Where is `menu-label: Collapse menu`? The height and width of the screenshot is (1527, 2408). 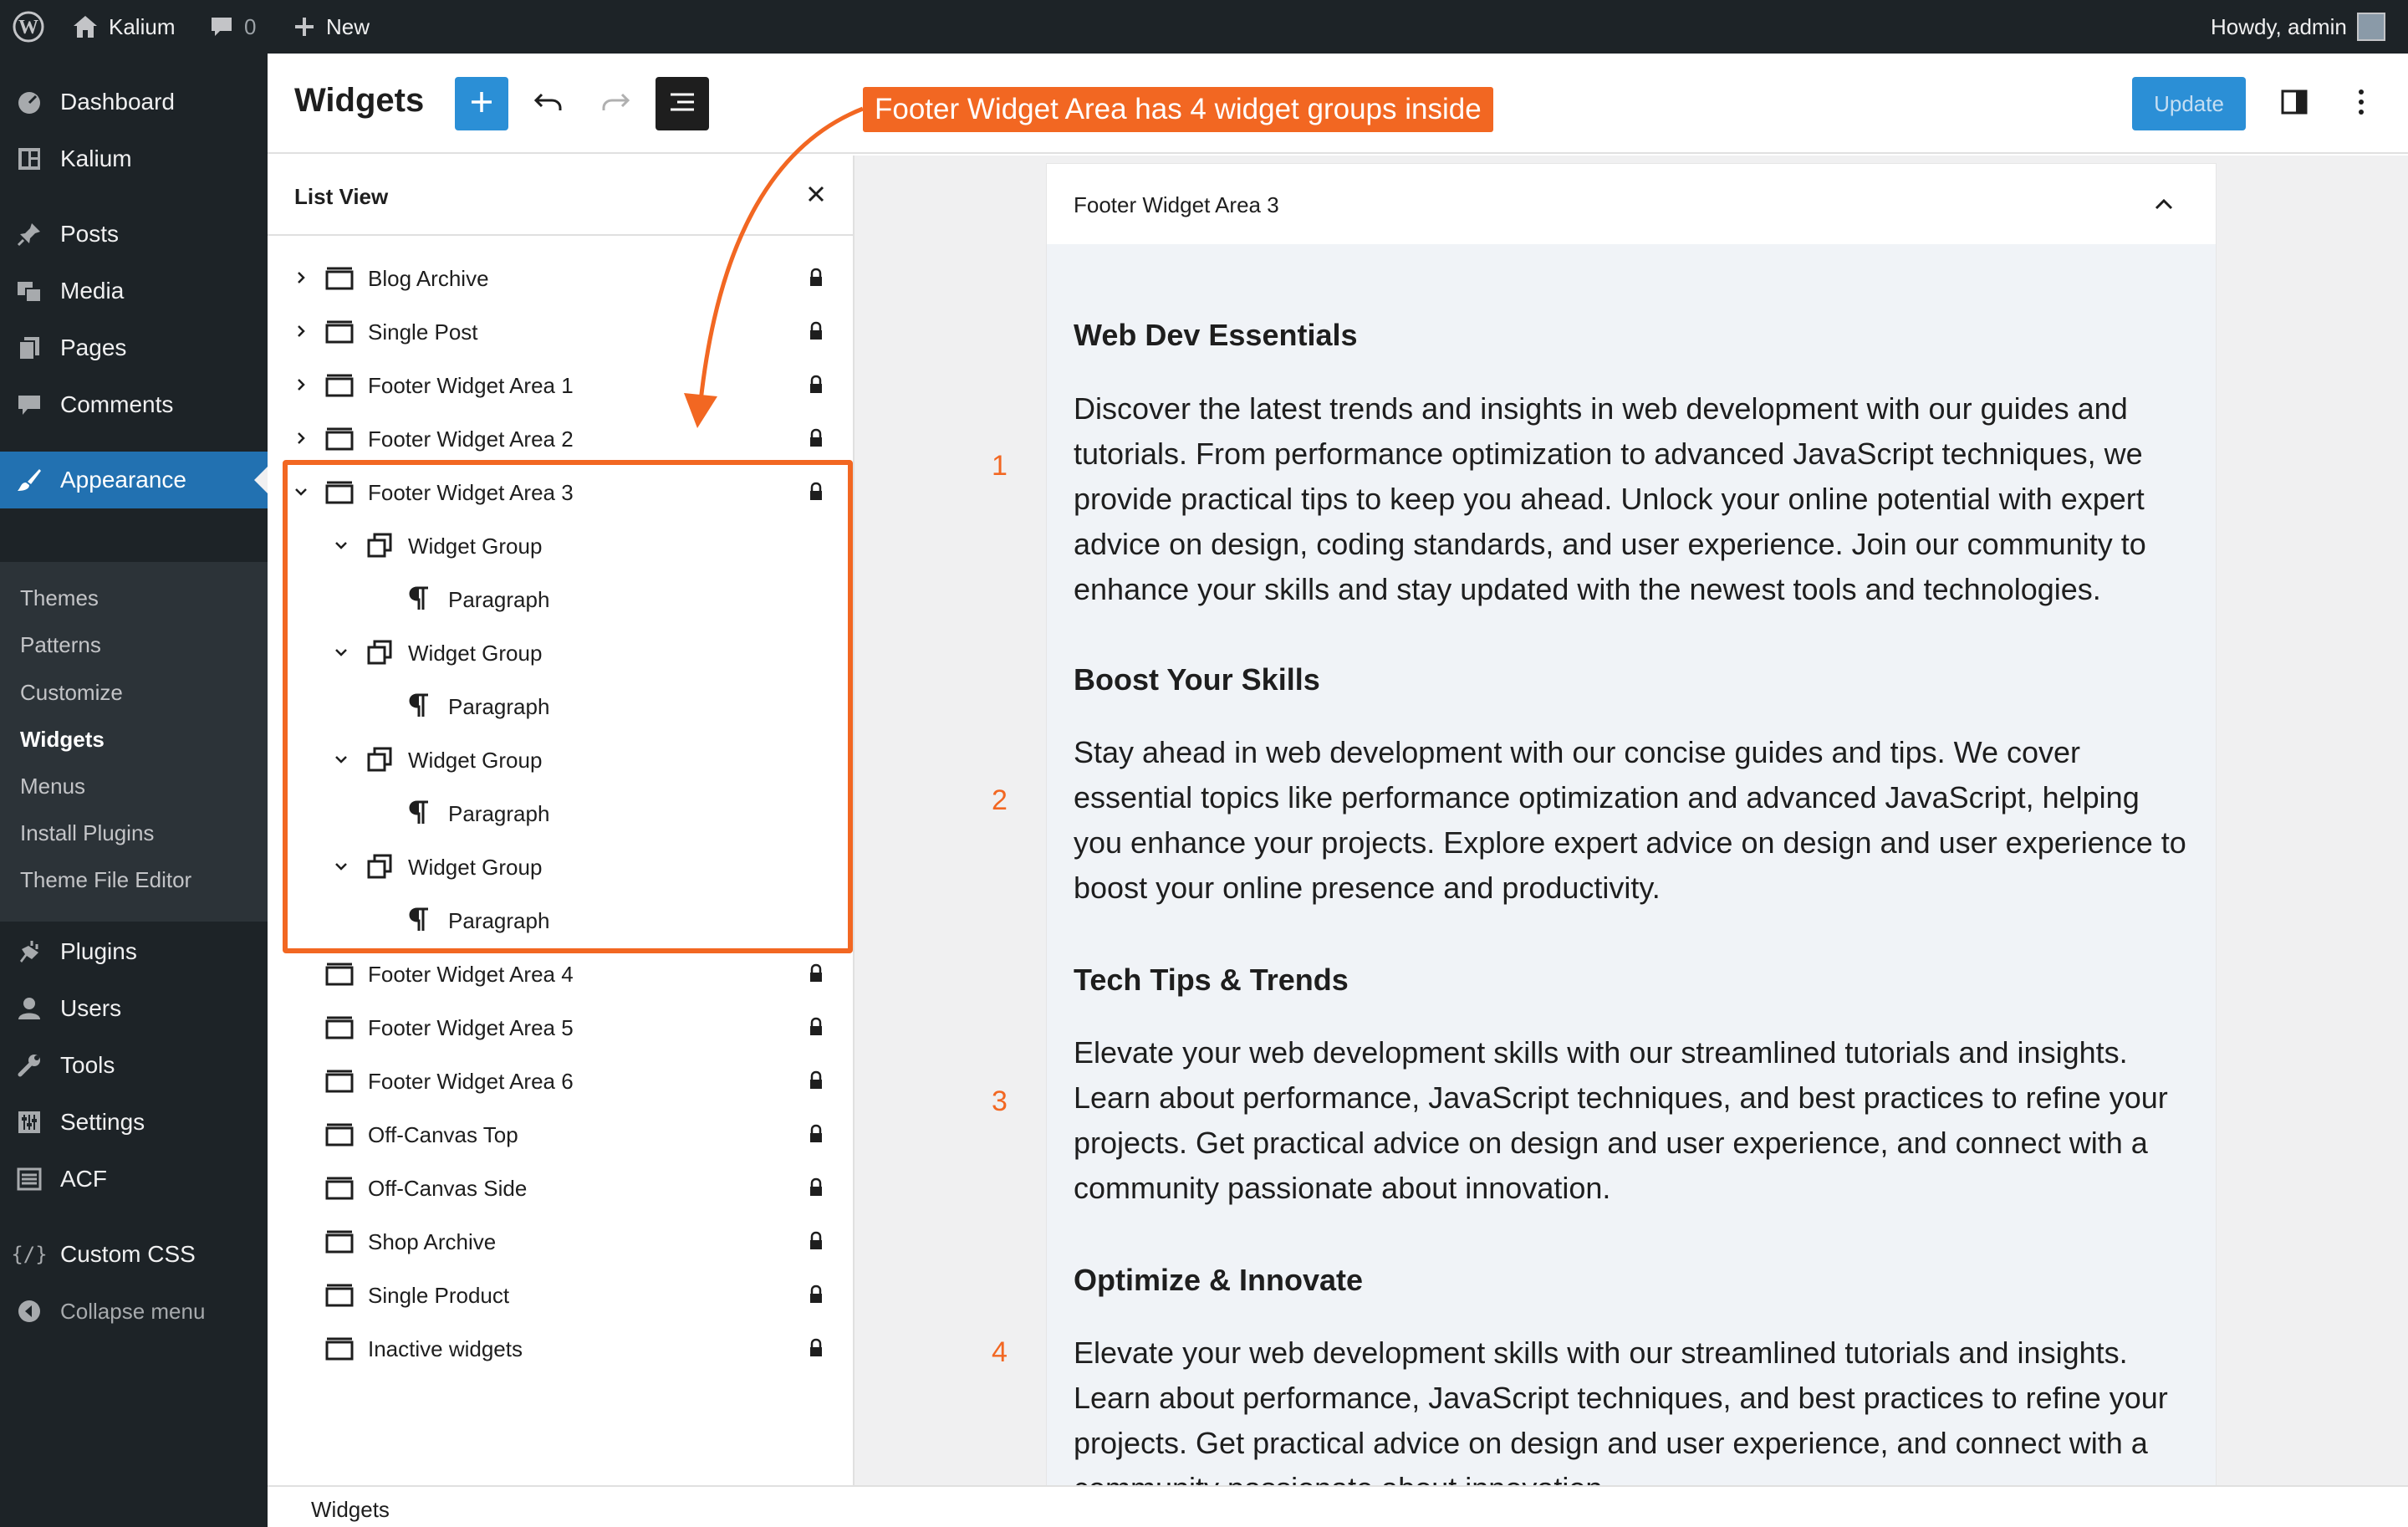 menu-label: Collapse menu is located at coordinates (133, 1311).